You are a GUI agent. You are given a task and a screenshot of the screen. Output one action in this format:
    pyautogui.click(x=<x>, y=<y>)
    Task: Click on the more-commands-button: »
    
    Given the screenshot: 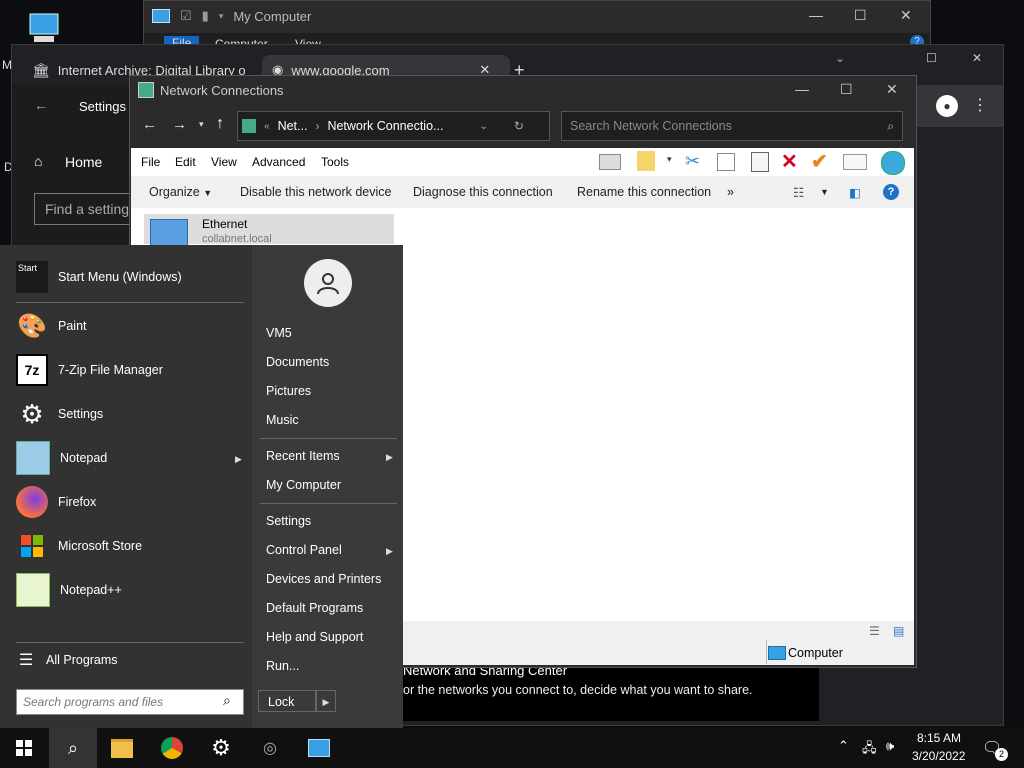 What is the action you would take?
    pyautogui.click(x=730, y=192)
    